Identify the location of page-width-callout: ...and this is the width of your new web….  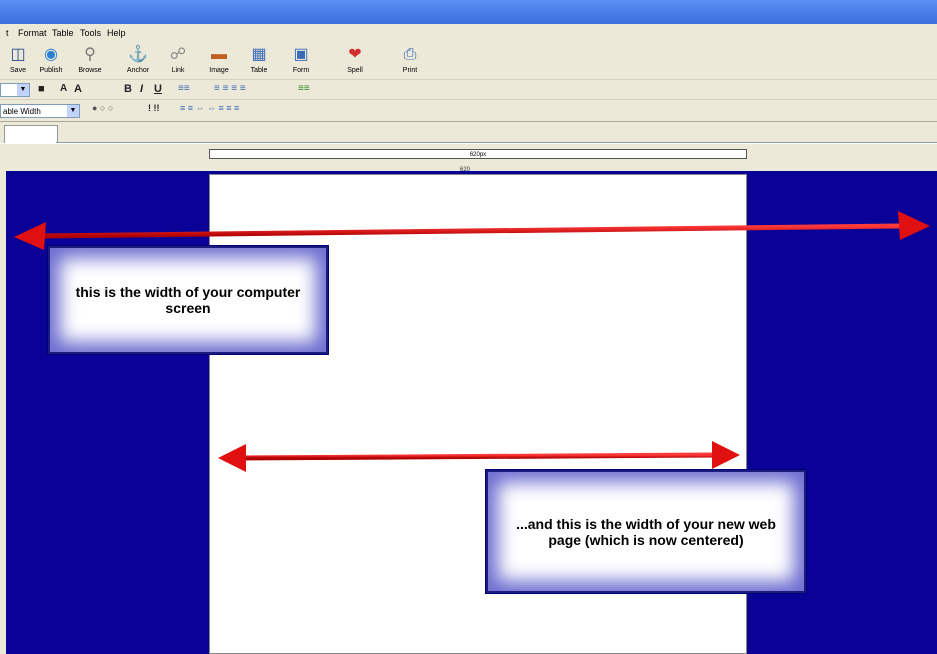
(646, 531).